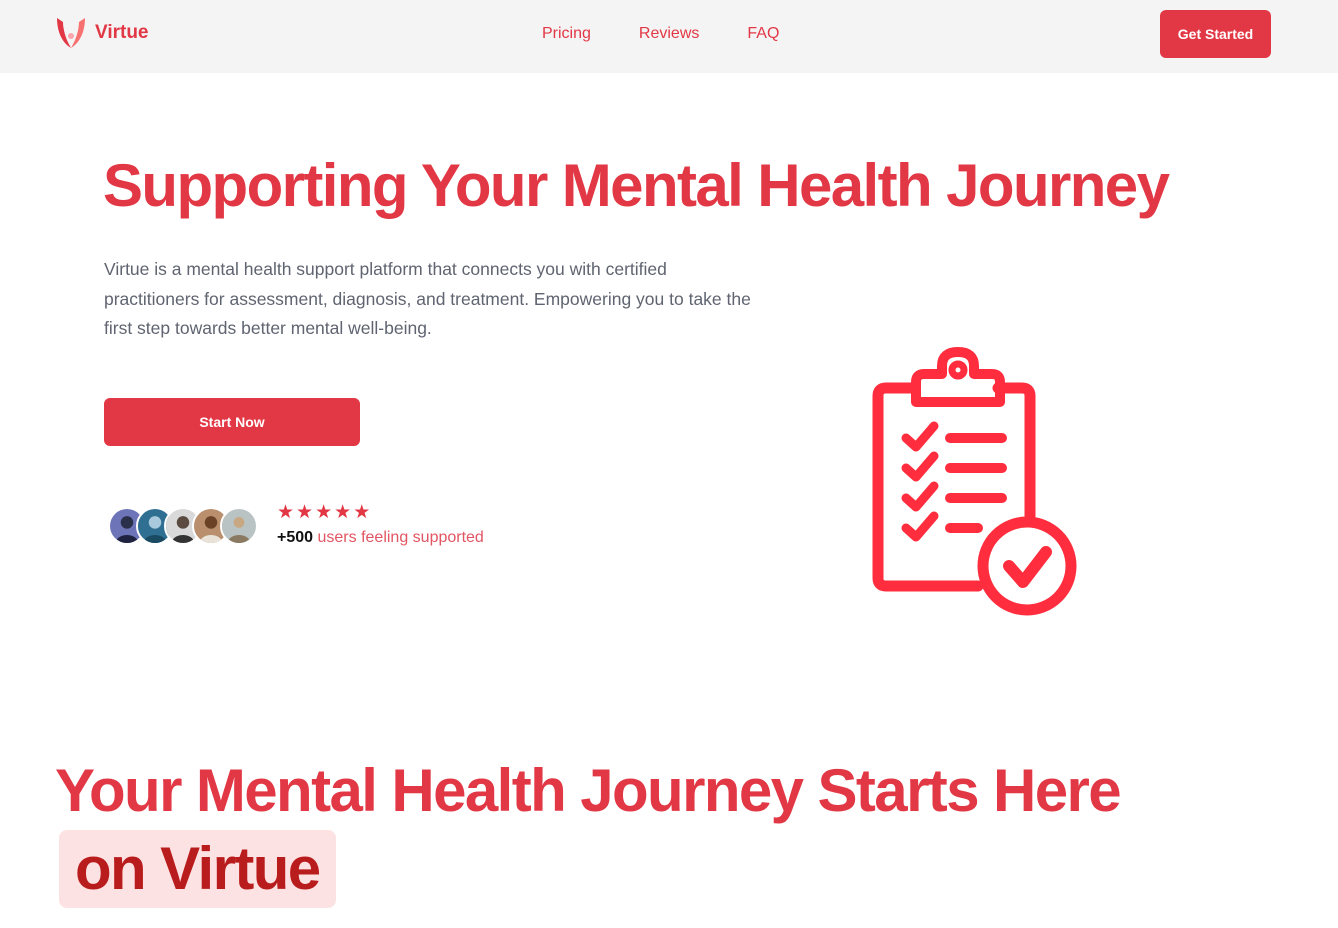  I want to click on nav-link-reviews: Reviews, so click(669, 34).